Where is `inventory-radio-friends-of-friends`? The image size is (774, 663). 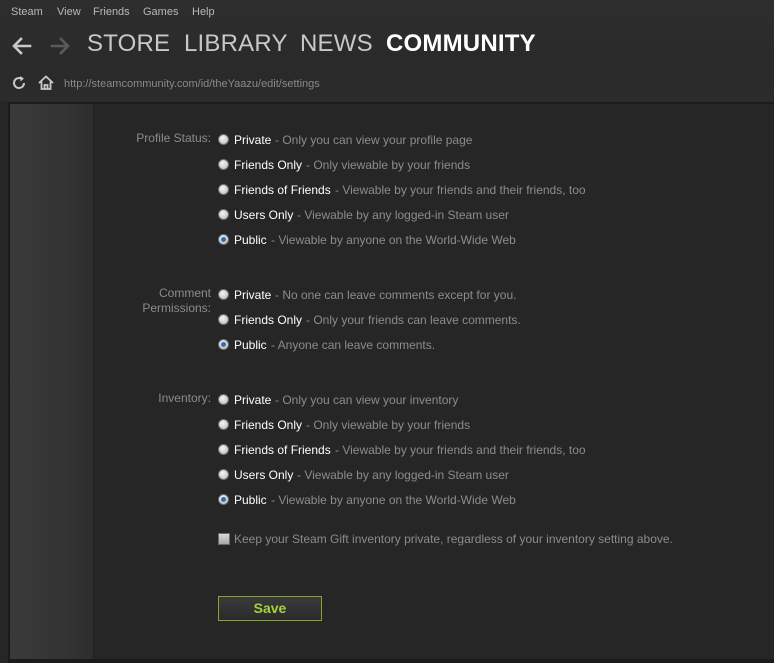
inventory-radio-friends-of-friends is located at coordinates (223, 449).